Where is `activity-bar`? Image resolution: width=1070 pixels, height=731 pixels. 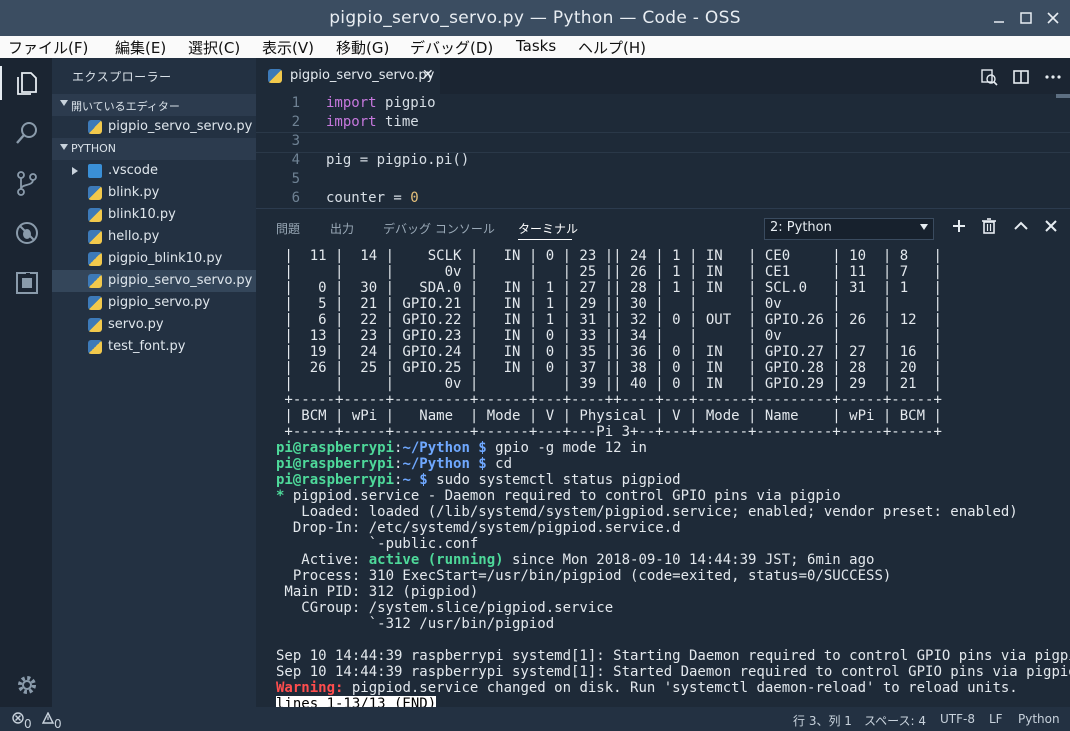
activity-bar is located at coordinates (26, 382).